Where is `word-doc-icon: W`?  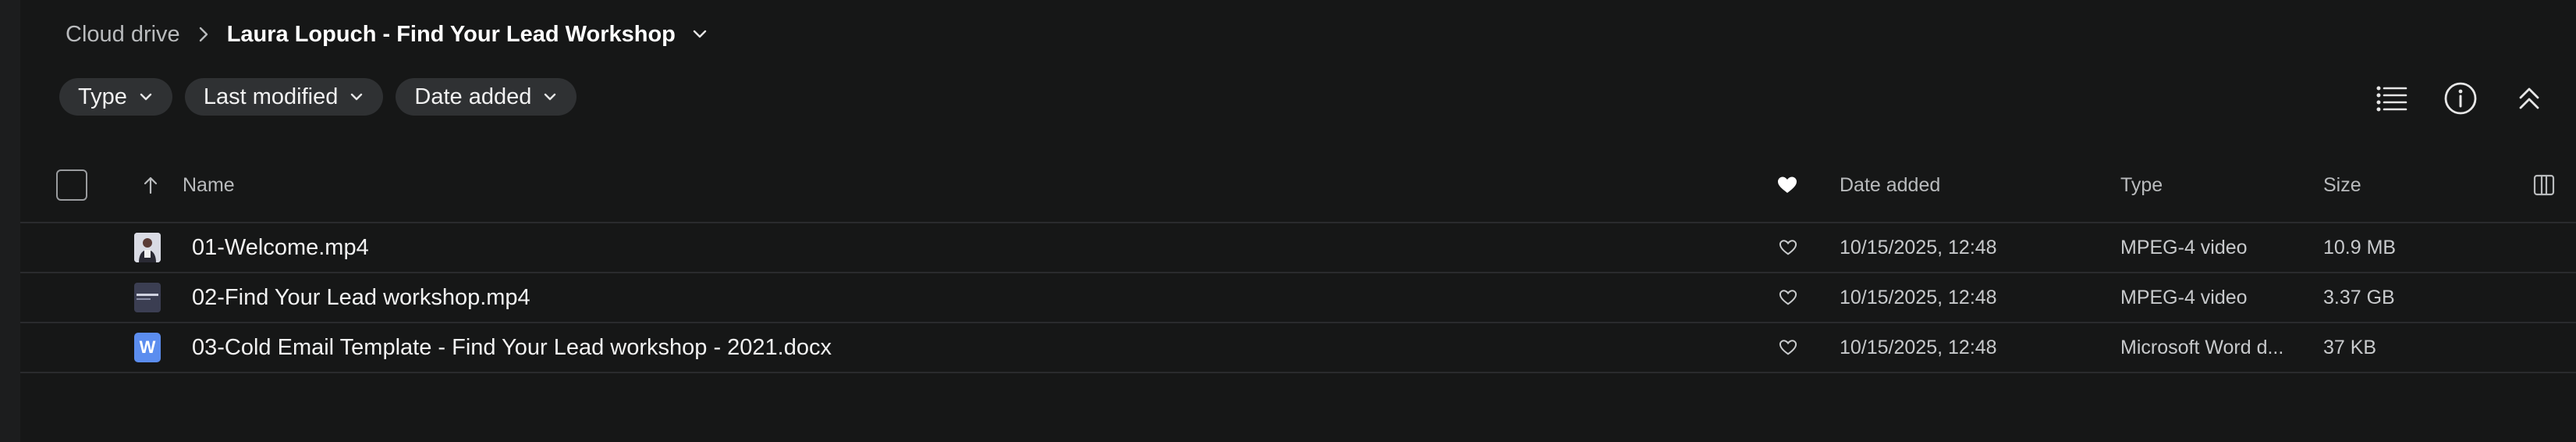
word-doc-icon: W is located at coordinates (147, 347).